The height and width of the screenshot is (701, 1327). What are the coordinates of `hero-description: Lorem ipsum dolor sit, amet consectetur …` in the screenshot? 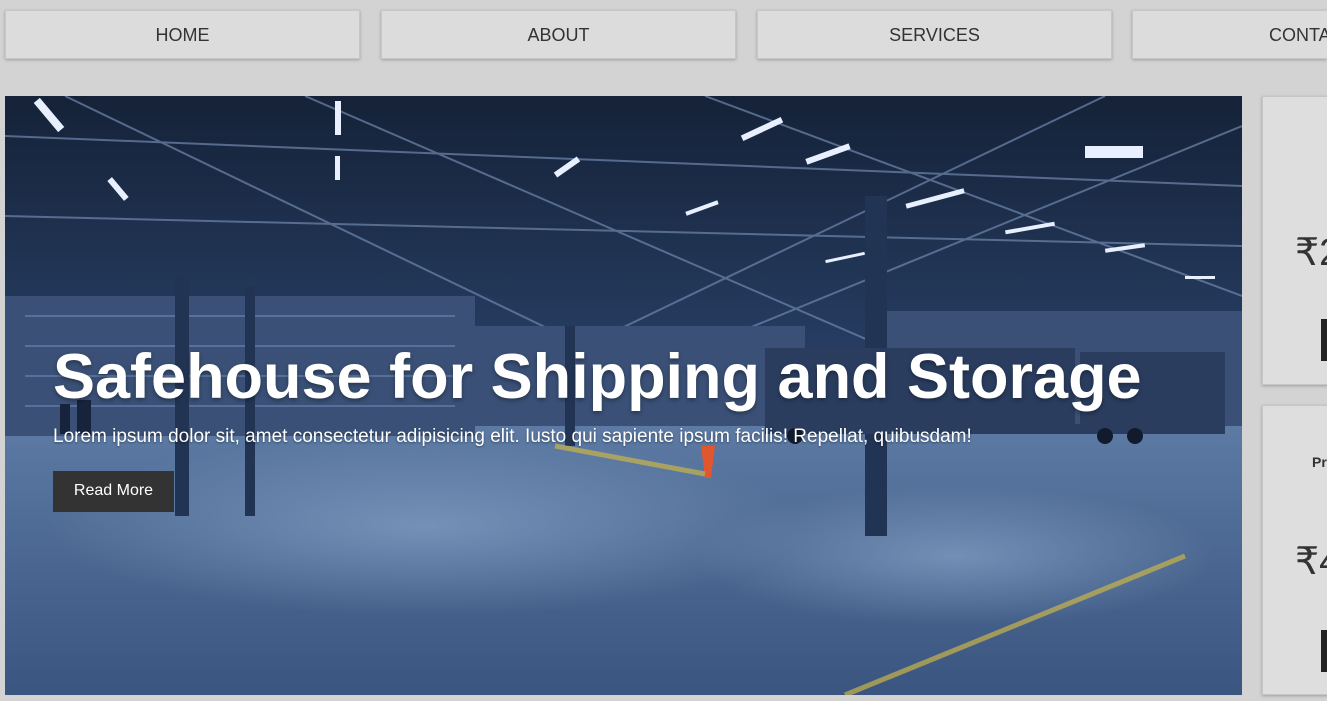 It's located at (512, 436).